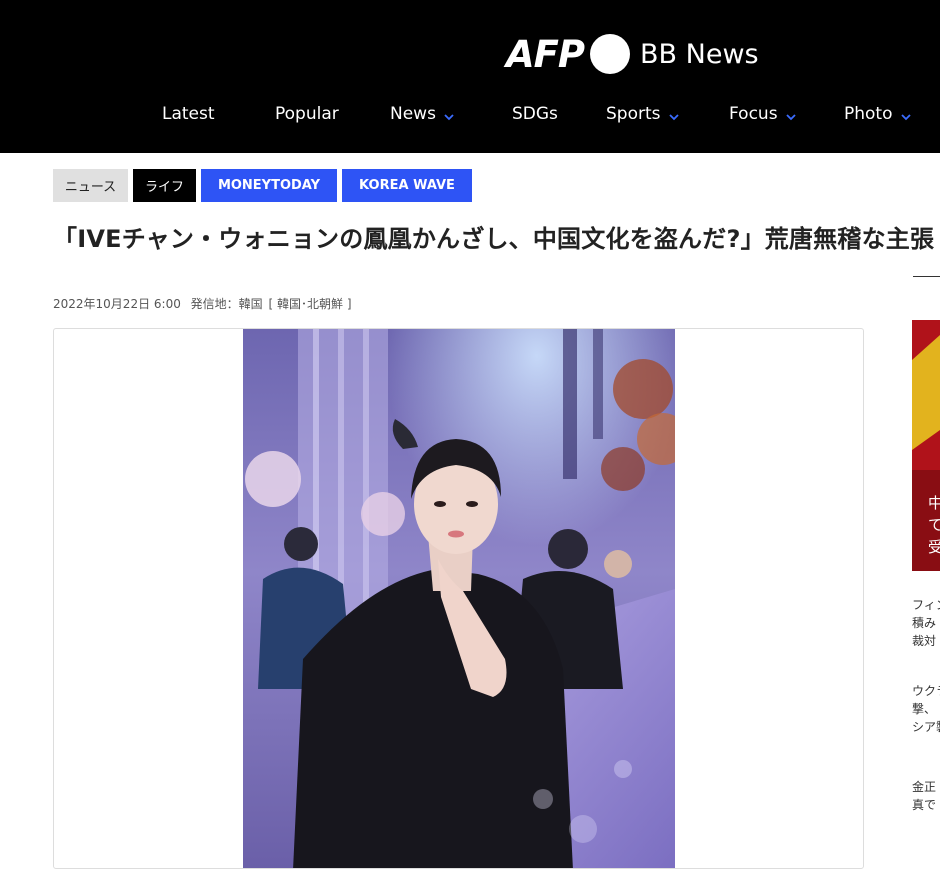 The image size is (940, 876). I want to click on nav-latest: Latest, so click(188, 114).